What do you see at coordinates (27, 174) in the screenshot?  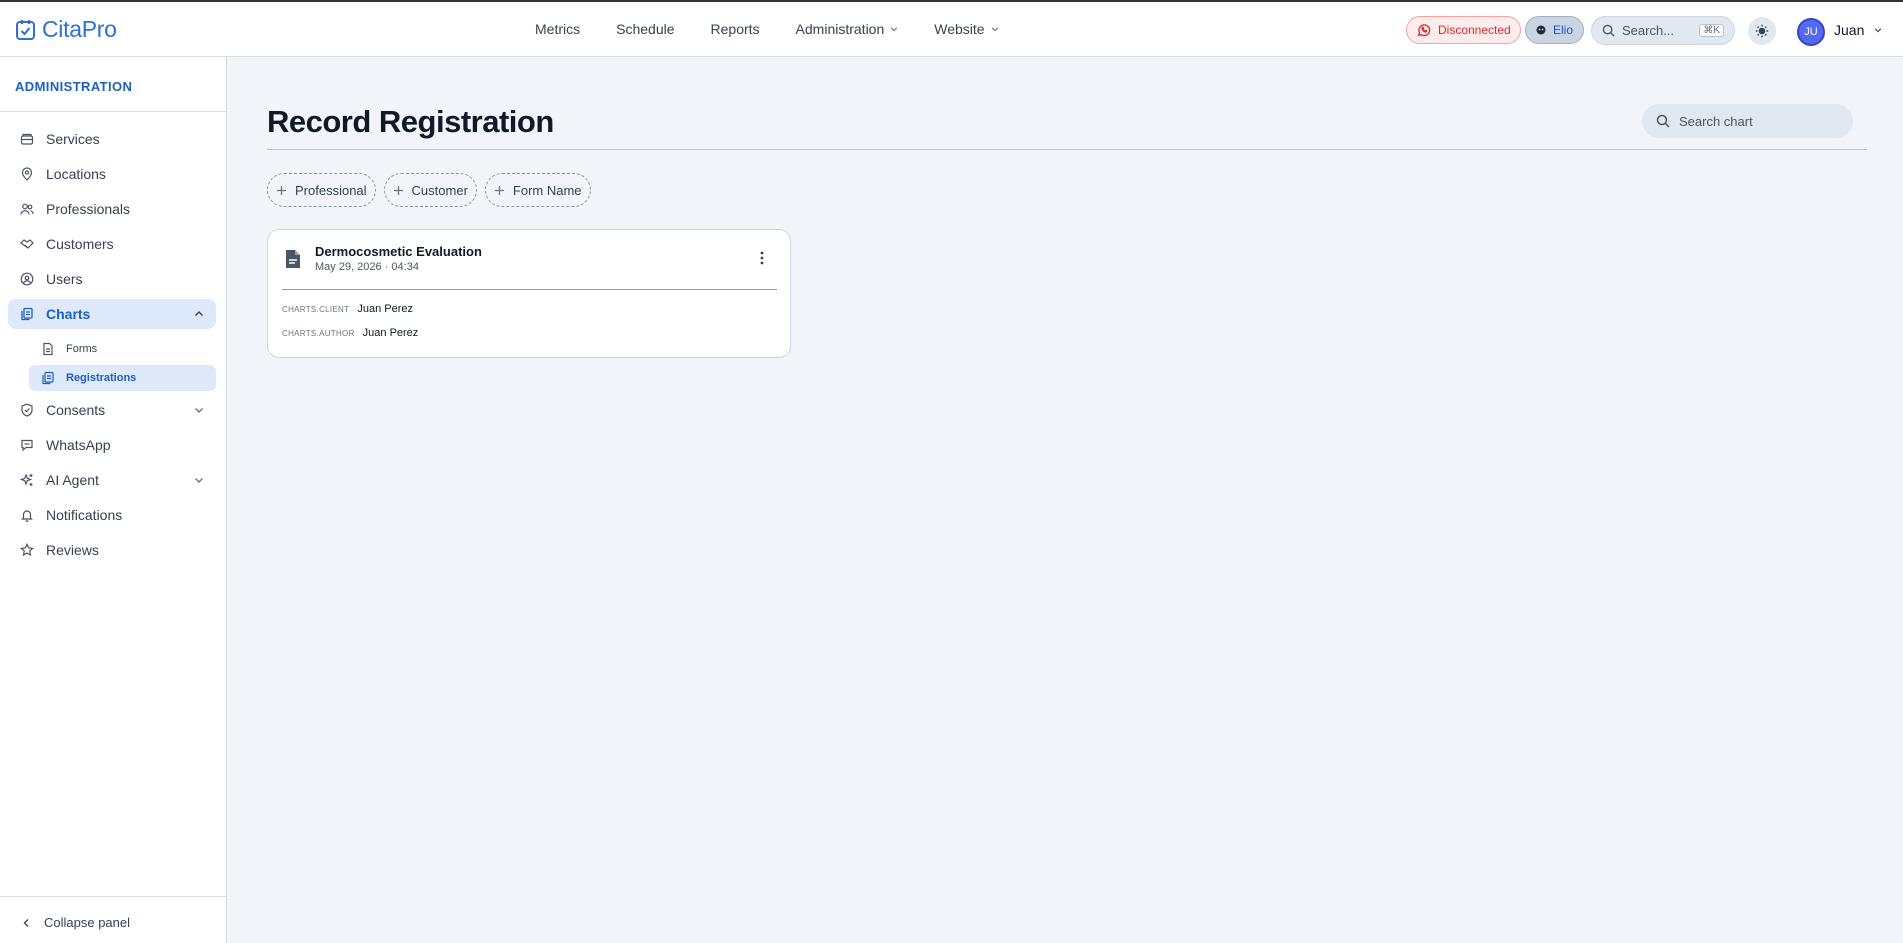 I see `map-pin-icon` at bounding box center [27, 174].